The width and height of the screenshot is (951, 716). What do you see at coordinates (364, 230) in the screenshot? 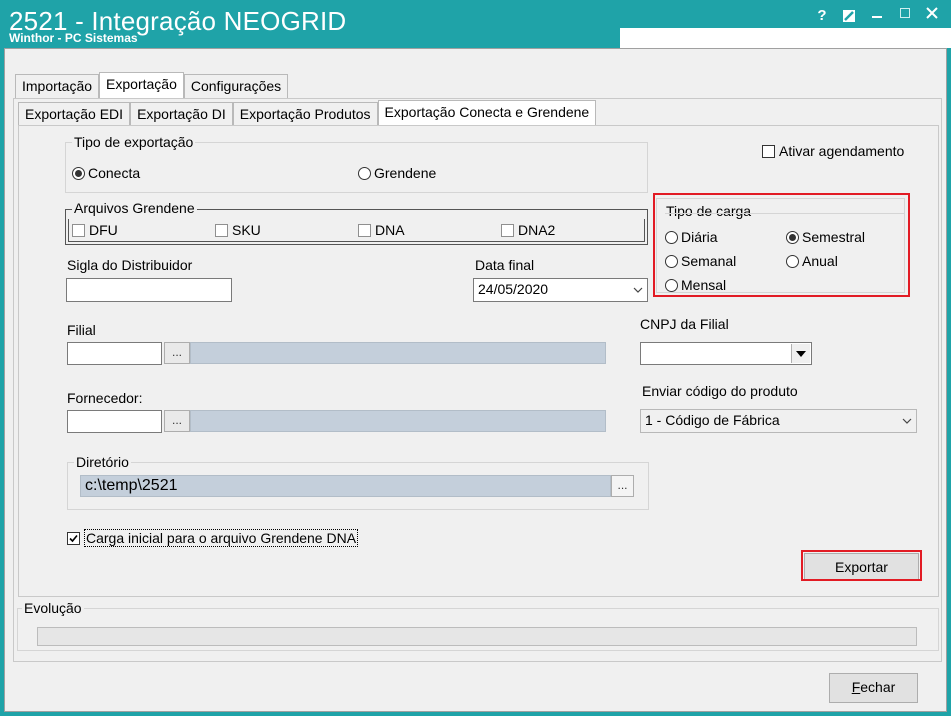
I see `checkbox-dna-box` at bounding box center [364, 230].